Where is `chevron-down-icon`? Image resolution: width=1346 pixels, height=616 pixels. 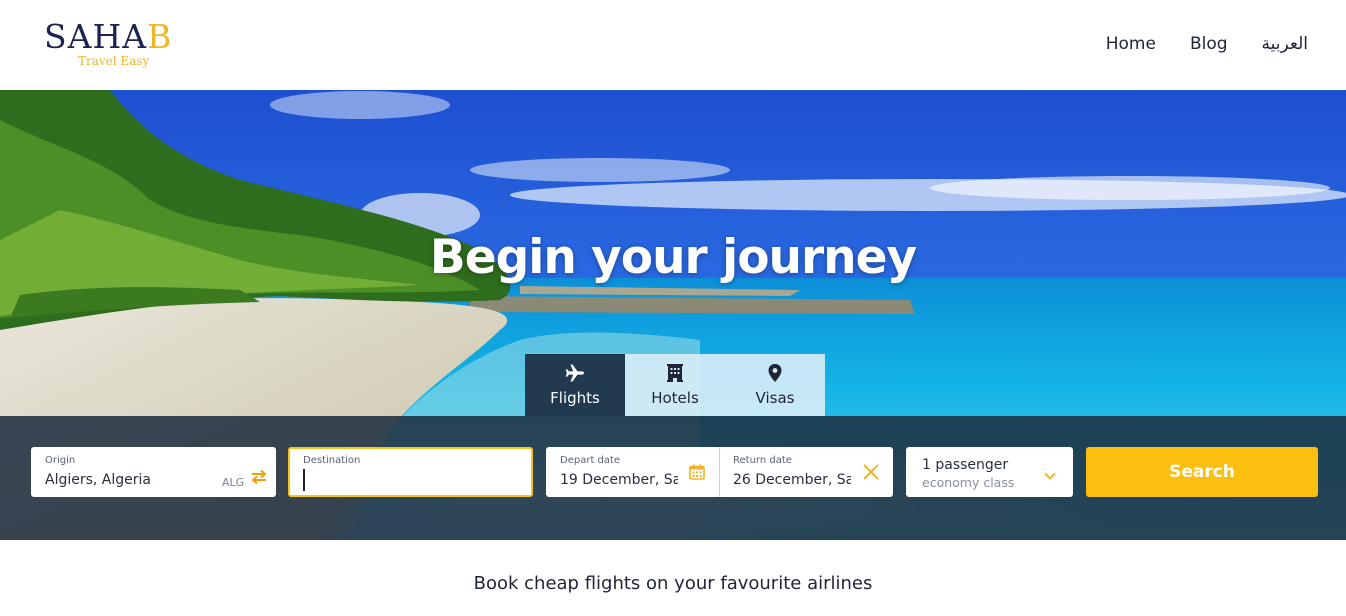 chevron-down-icon is located at coordinates (1050, 473).